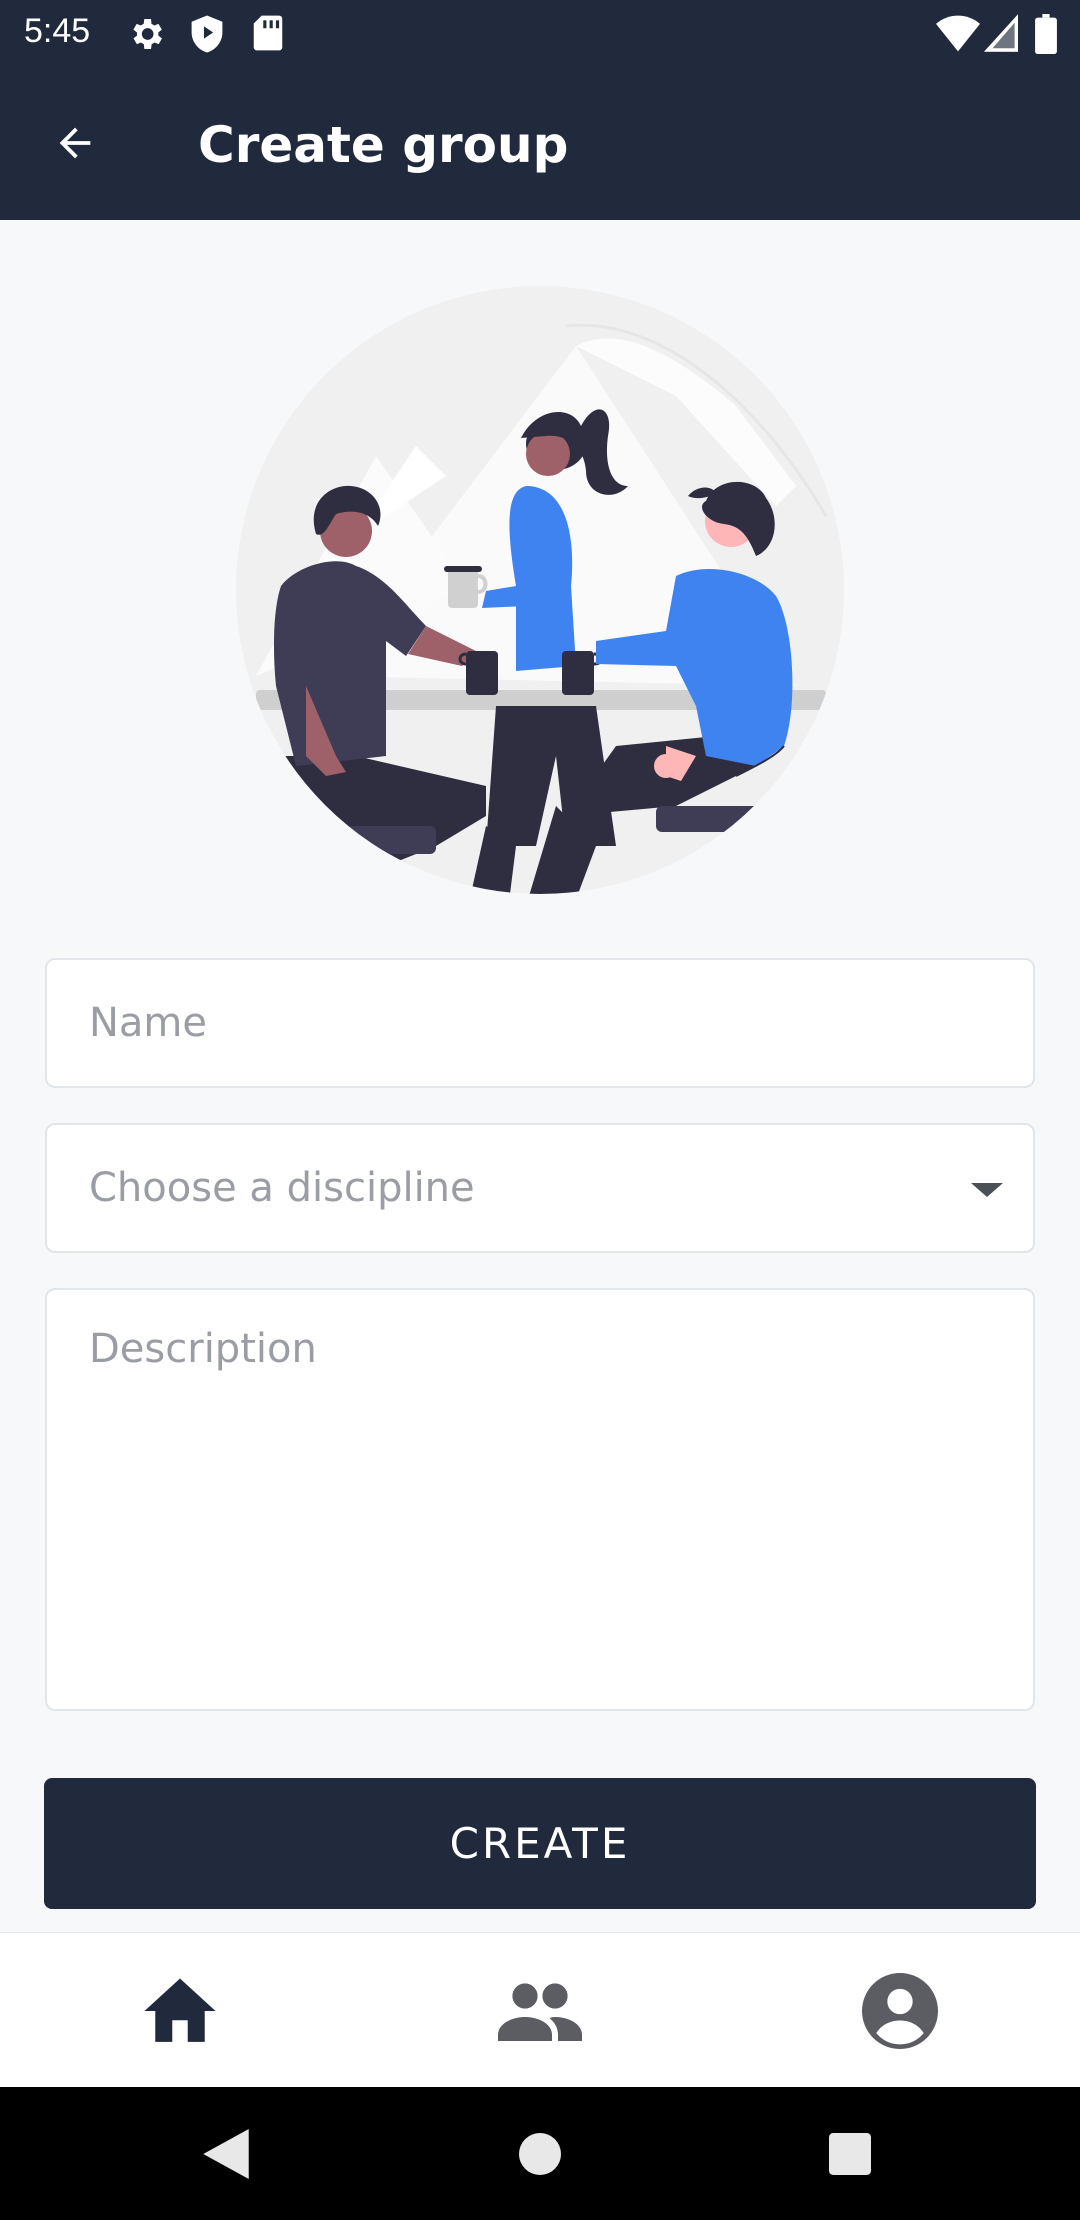  What do you see at coordinates (540, 33) in the screenshot?
I see `status-bar: 5:45` at bounding box center [540, 33].